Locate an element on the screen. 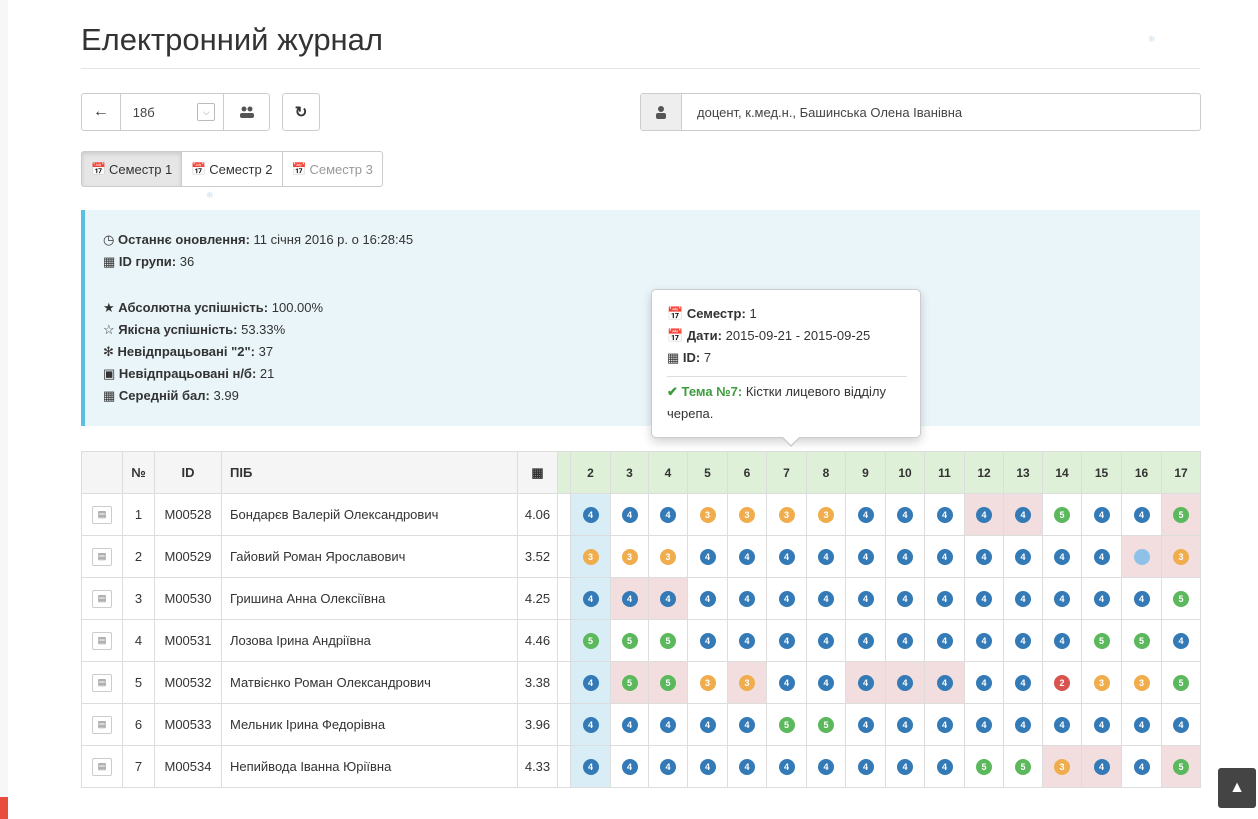  lesson-header: 16 is located at coordinates (1141, 472).